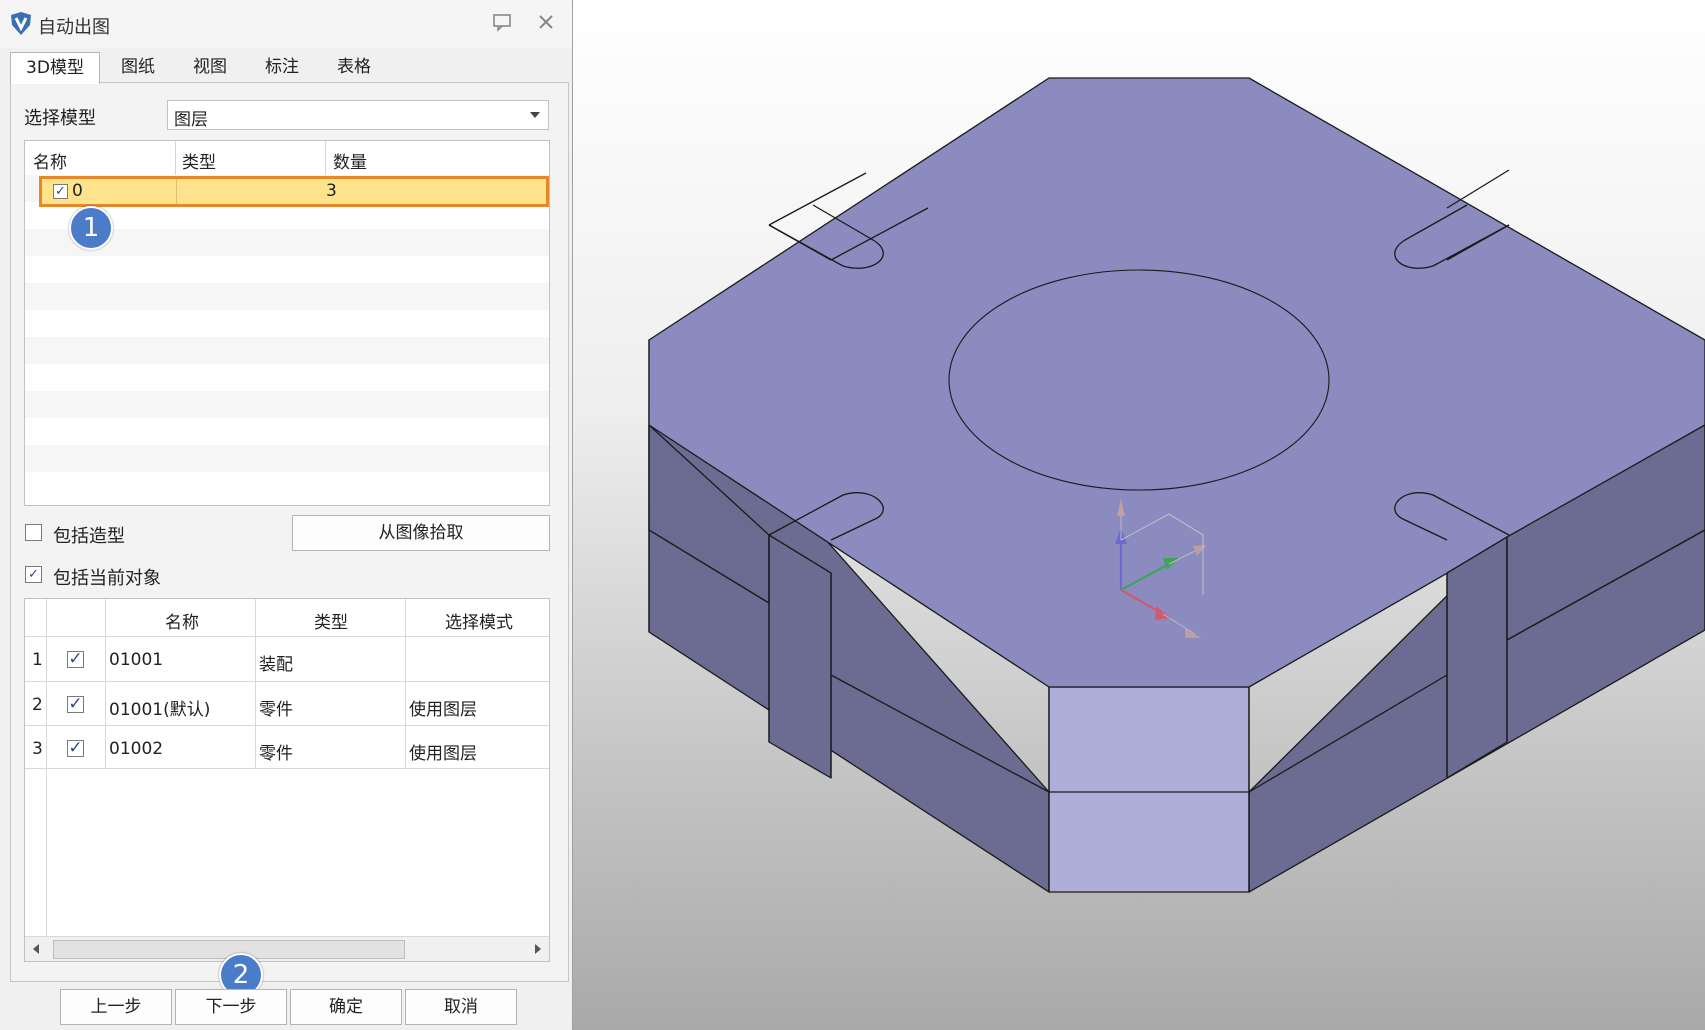 This screenshot has height=1030, width=1705. What do you see at coordinates (199, 160) in the screenshot?
I see `column-header-type: 类型` at bounding box center [199, 160].